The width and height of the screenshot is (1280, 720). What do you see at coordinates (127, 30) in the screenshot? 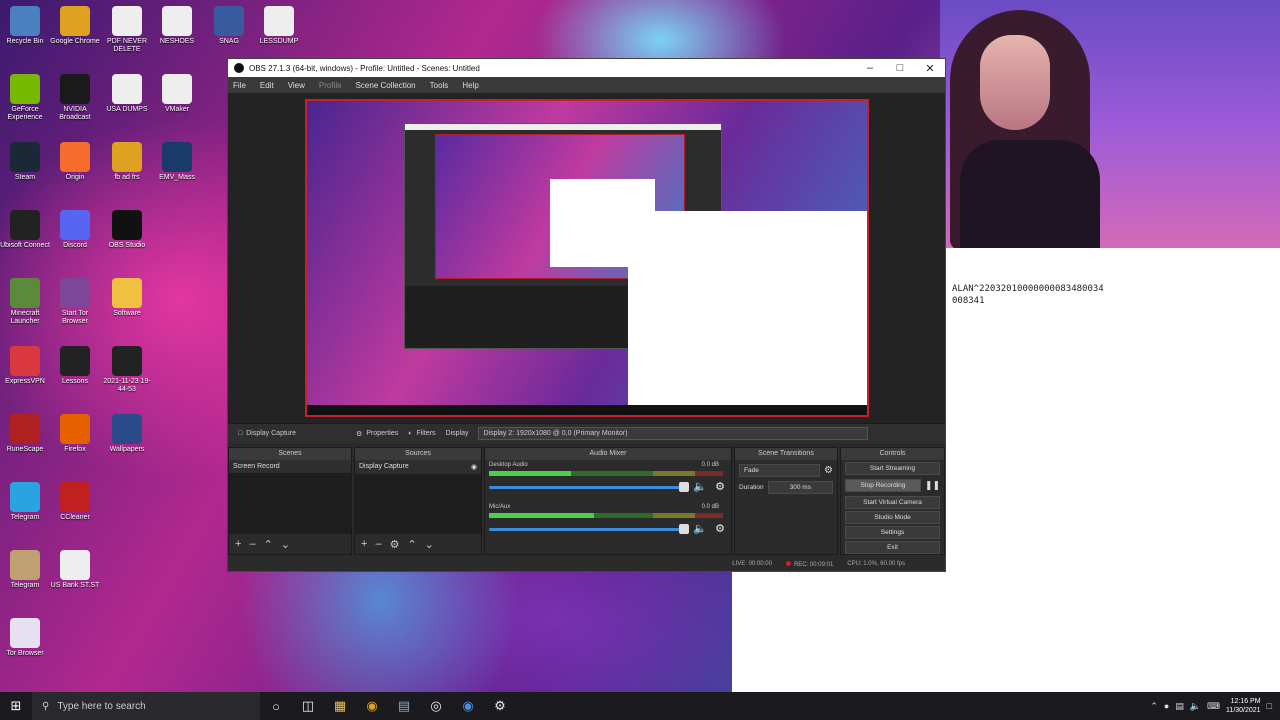
I see `desktop-icon: PDF NEVER DELETE` at bounding box center [127, 30].